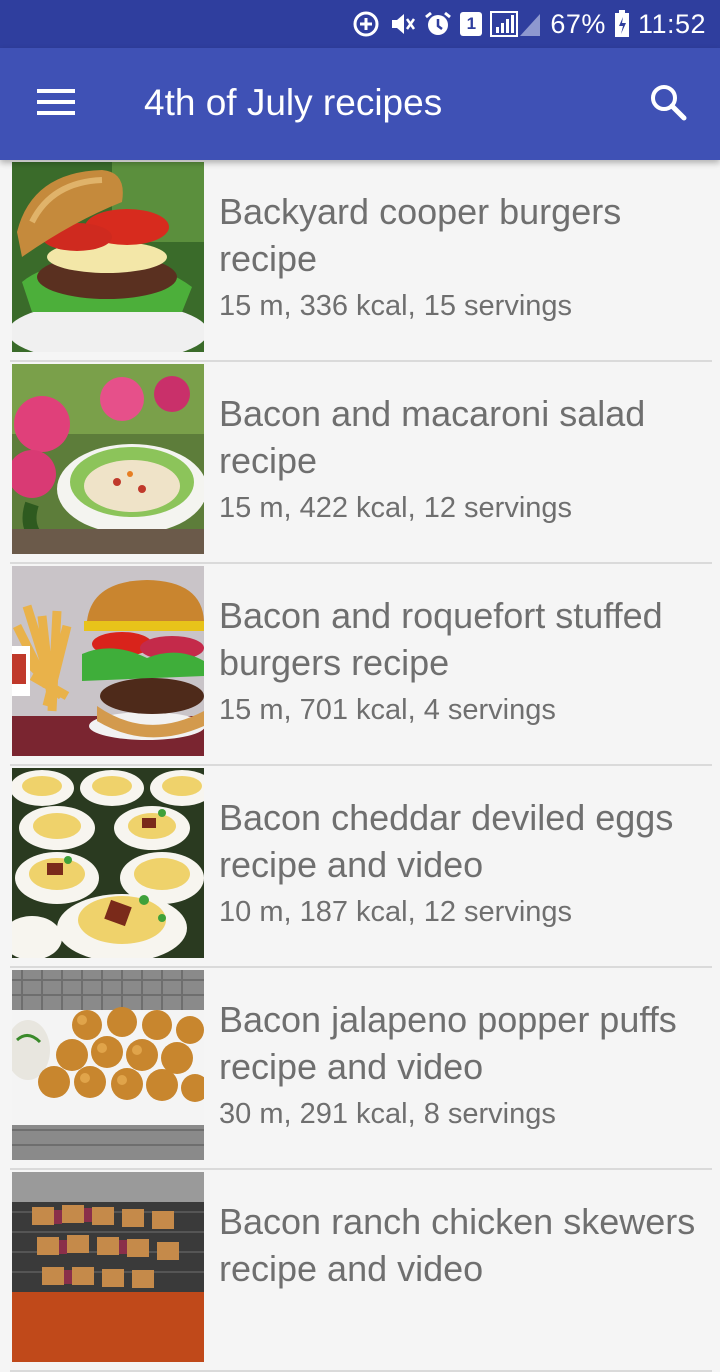 This screenshot has height=1372, width=720. I want to click on recipe-meta: 15 m, 701 kcal, 4 servings, so click(387, 710).